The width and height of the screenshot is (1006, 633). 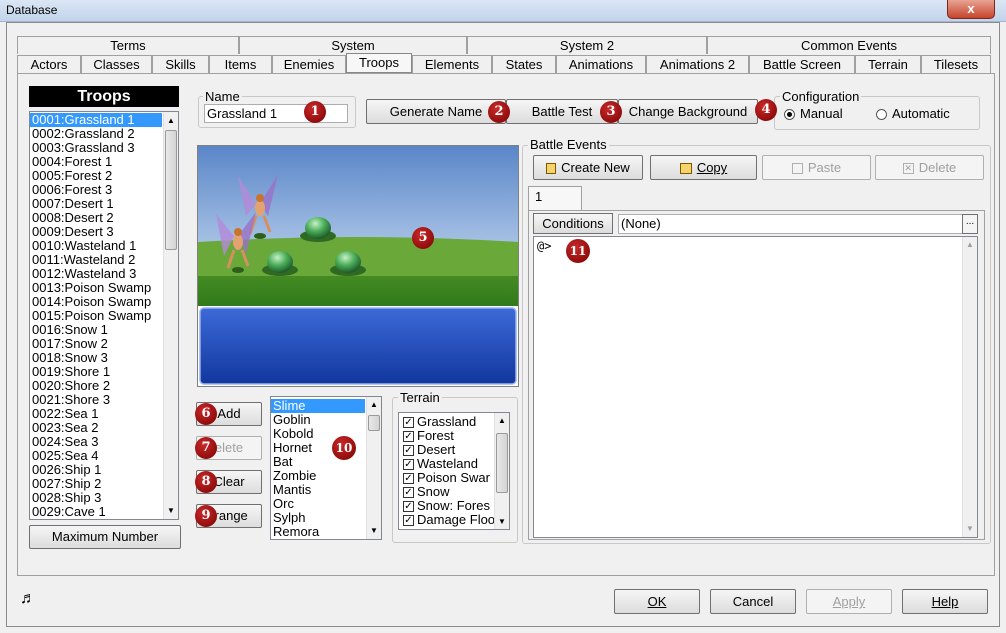 What do you see at coordinates (971, 9) in the screenshot?
I see `close-button: x` at bounding box center [971, 9].